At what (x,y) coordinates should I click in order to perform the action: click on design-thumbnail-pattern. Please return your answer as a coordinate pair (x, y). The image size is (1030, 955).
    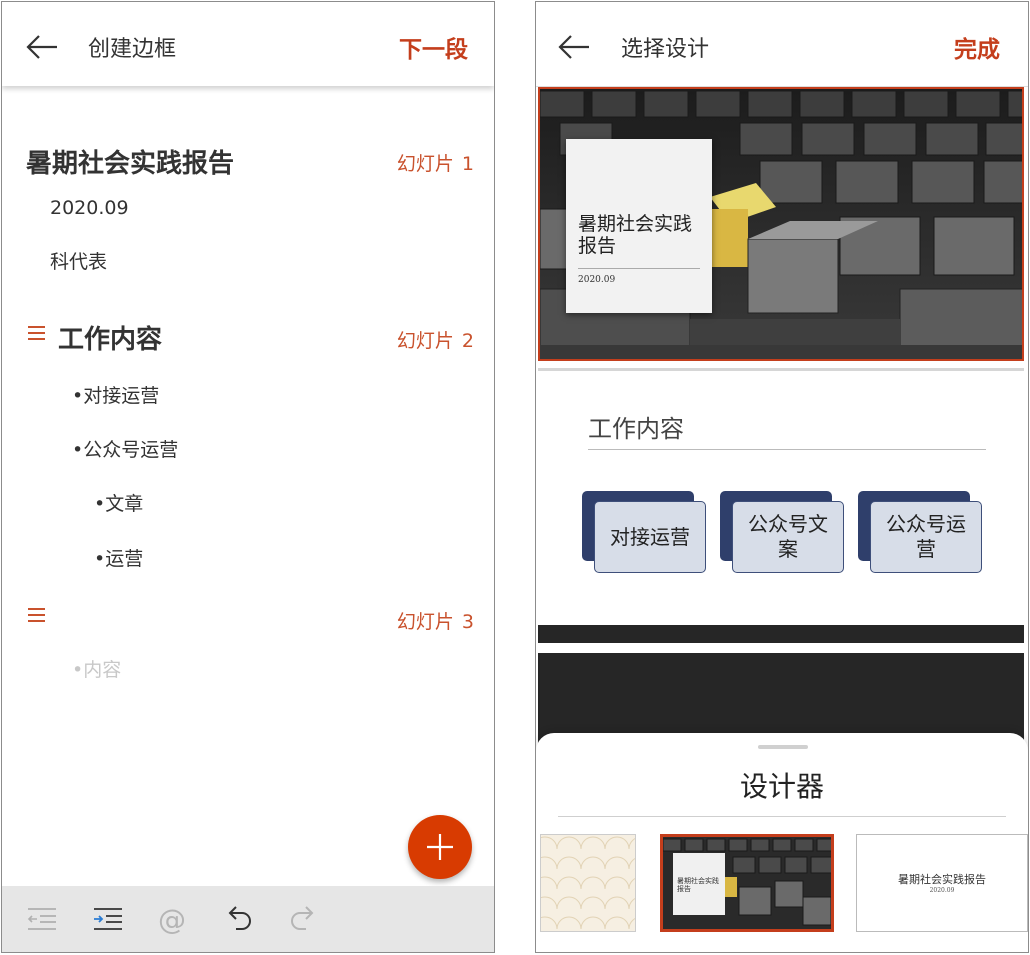
    Looking at the image, I should click on (588, 883).